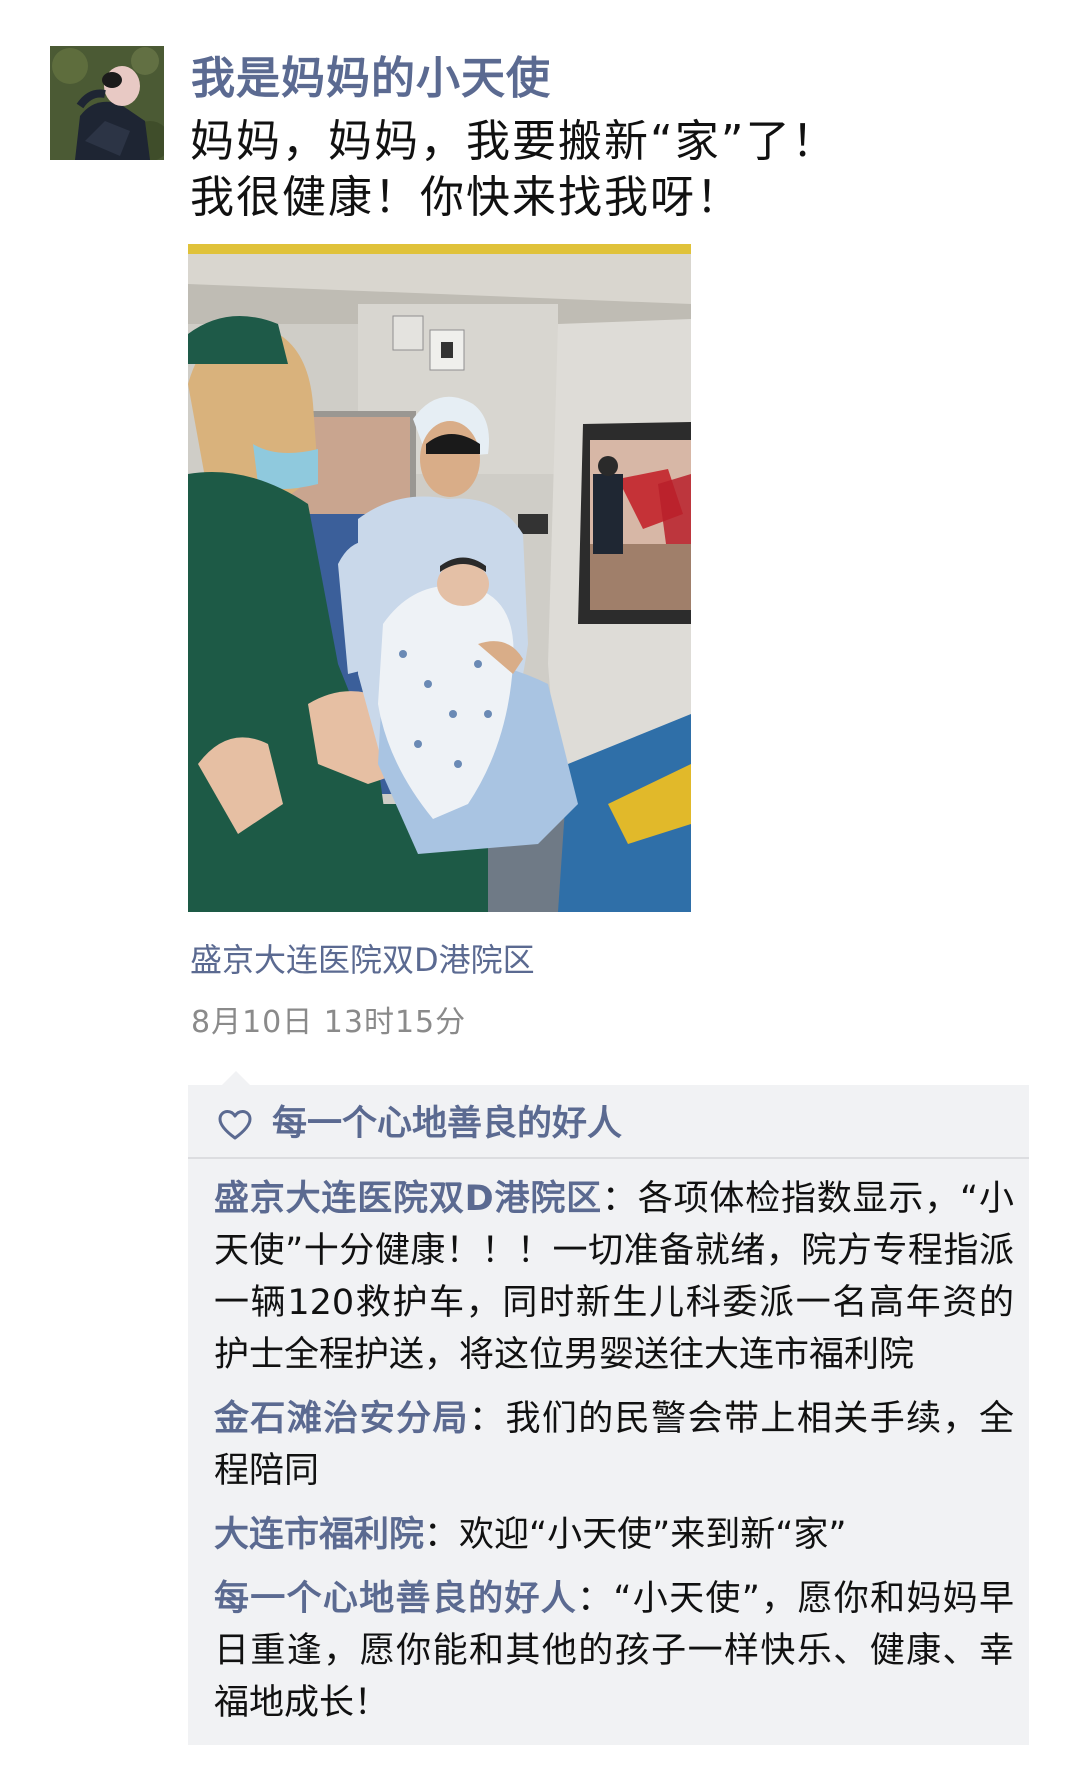  Describe the element at coordinates (514, 170) in the screenshot. I see `post-content: 妈妈，妈妈，我要搬新“家”了！ 我很健康！你快来找我呀！` at that location.